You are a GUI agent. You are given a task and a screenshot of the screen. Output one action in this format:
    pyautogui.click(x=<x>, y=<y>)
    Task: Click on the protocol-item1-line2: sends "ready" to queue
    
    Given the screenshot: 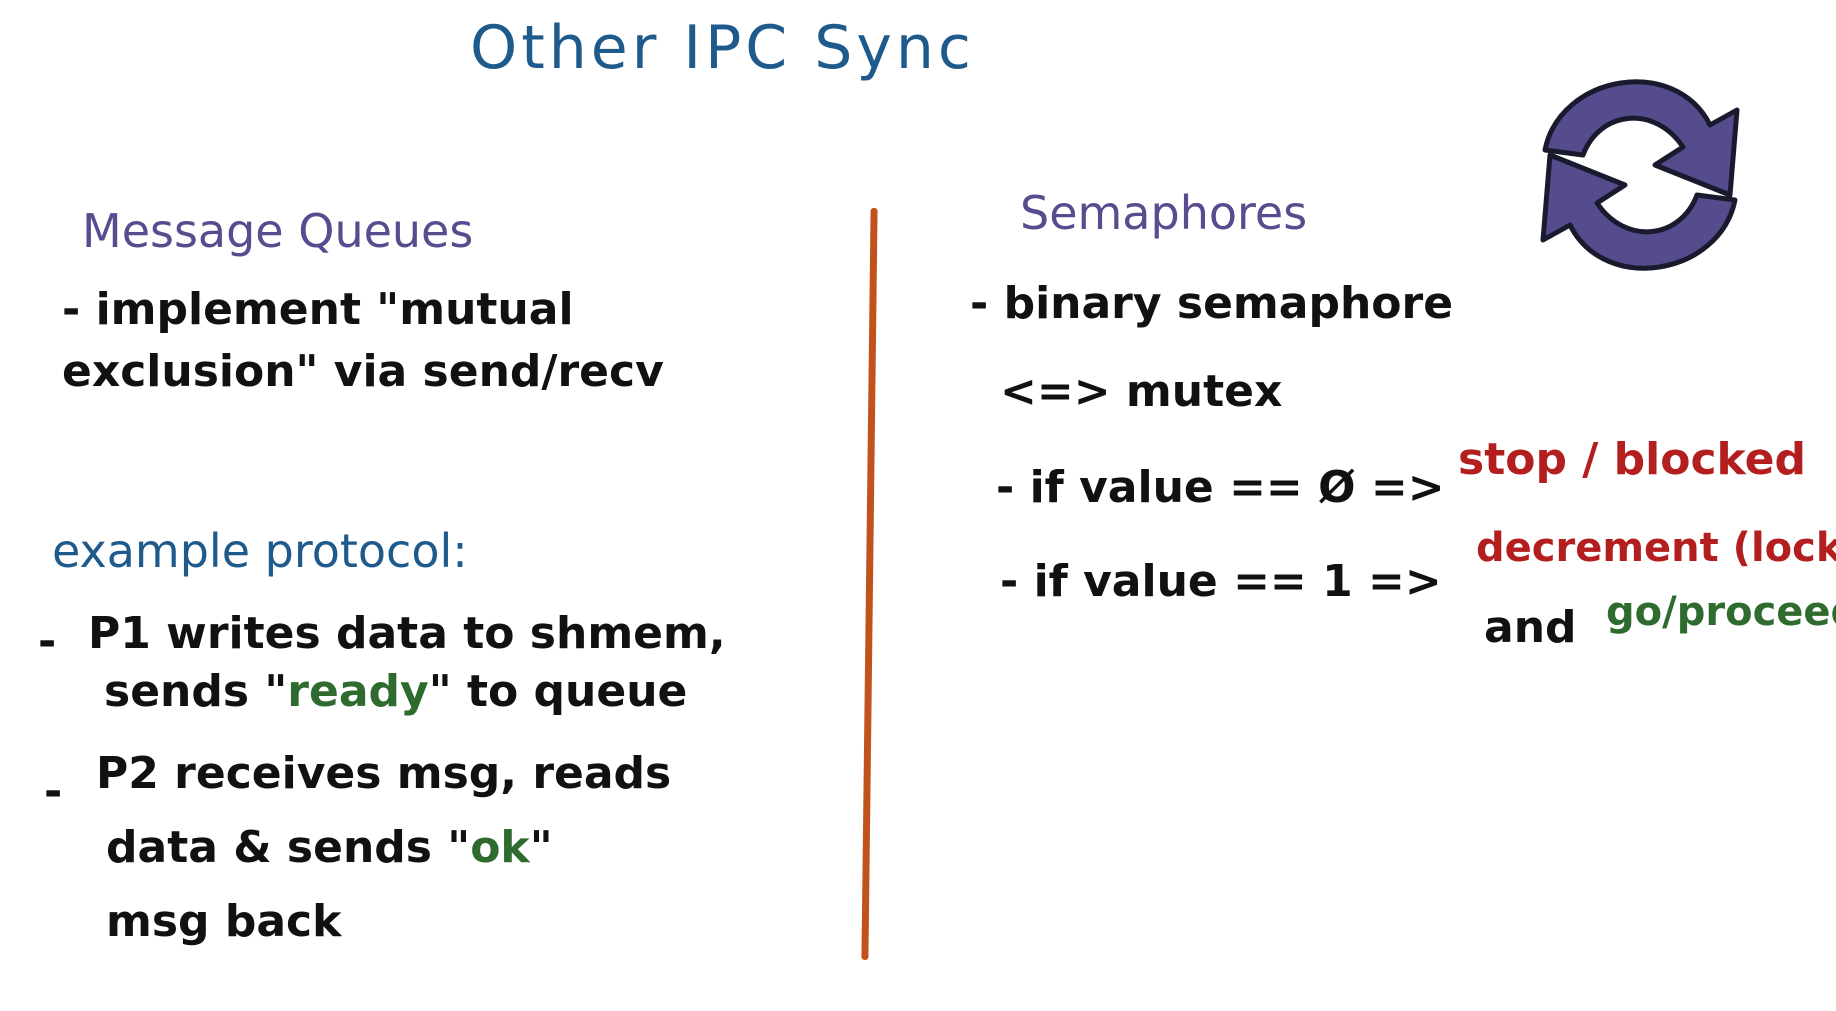 What is the action you would take?
    pyautogui.click(x=395, y=692)
    